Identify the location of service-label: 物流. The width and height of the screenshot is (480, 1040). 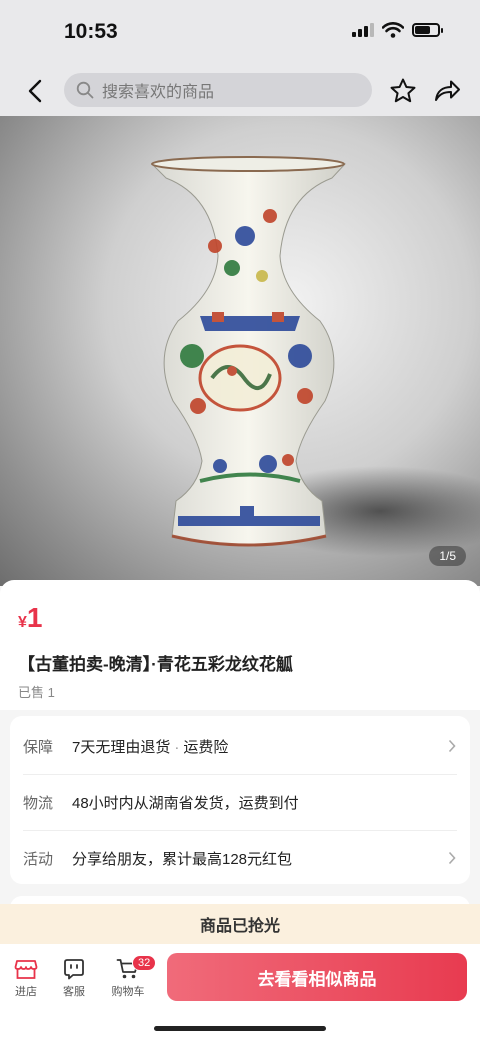
(38, 803).